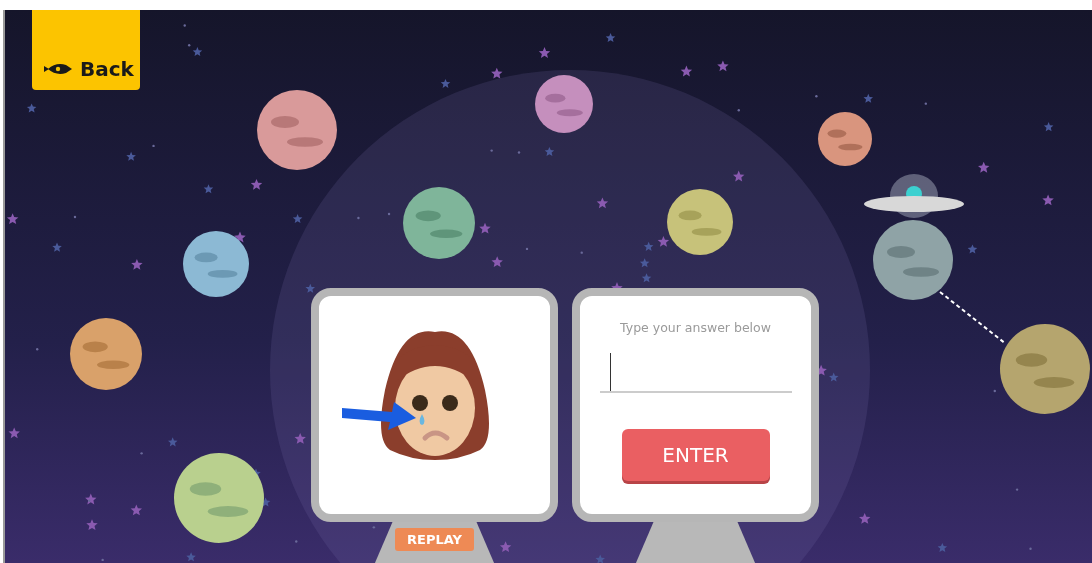 Image resolution: width=1092 pixels, height=563 pixels. What do you see at coordinates (695, 373) in the screenshot?
I see `answer-field` at bounding box center [695, 373].